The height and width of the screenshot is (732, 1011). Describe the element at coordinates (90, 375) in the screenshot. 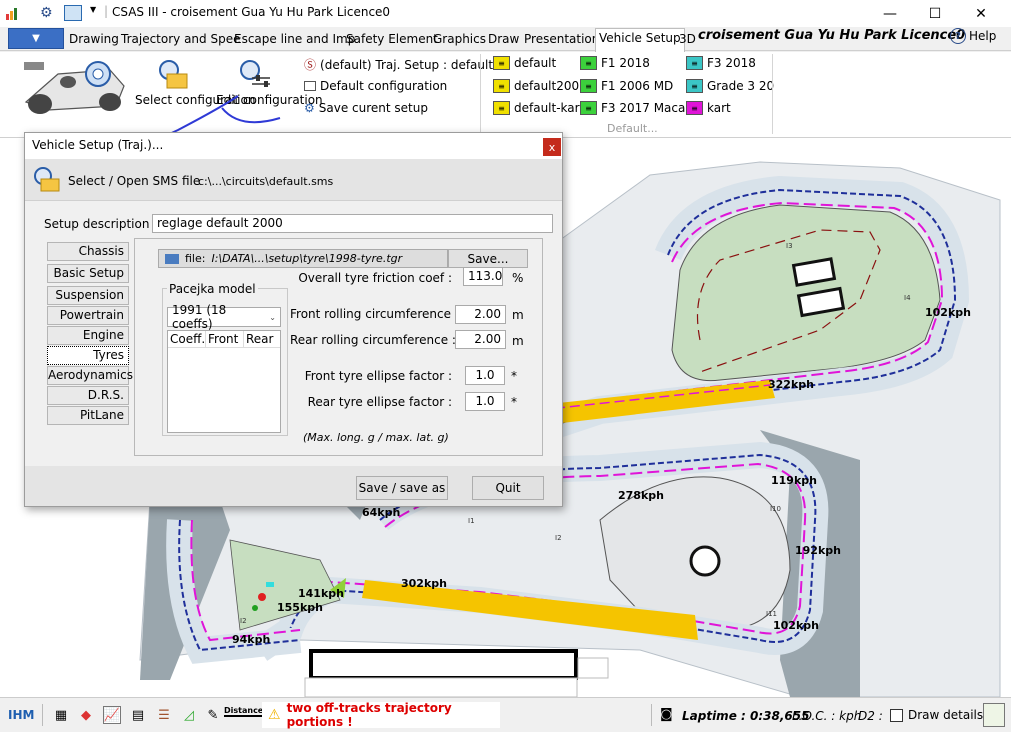

I see `side-tab-aerodynamics: Aerodynamics` at that location.